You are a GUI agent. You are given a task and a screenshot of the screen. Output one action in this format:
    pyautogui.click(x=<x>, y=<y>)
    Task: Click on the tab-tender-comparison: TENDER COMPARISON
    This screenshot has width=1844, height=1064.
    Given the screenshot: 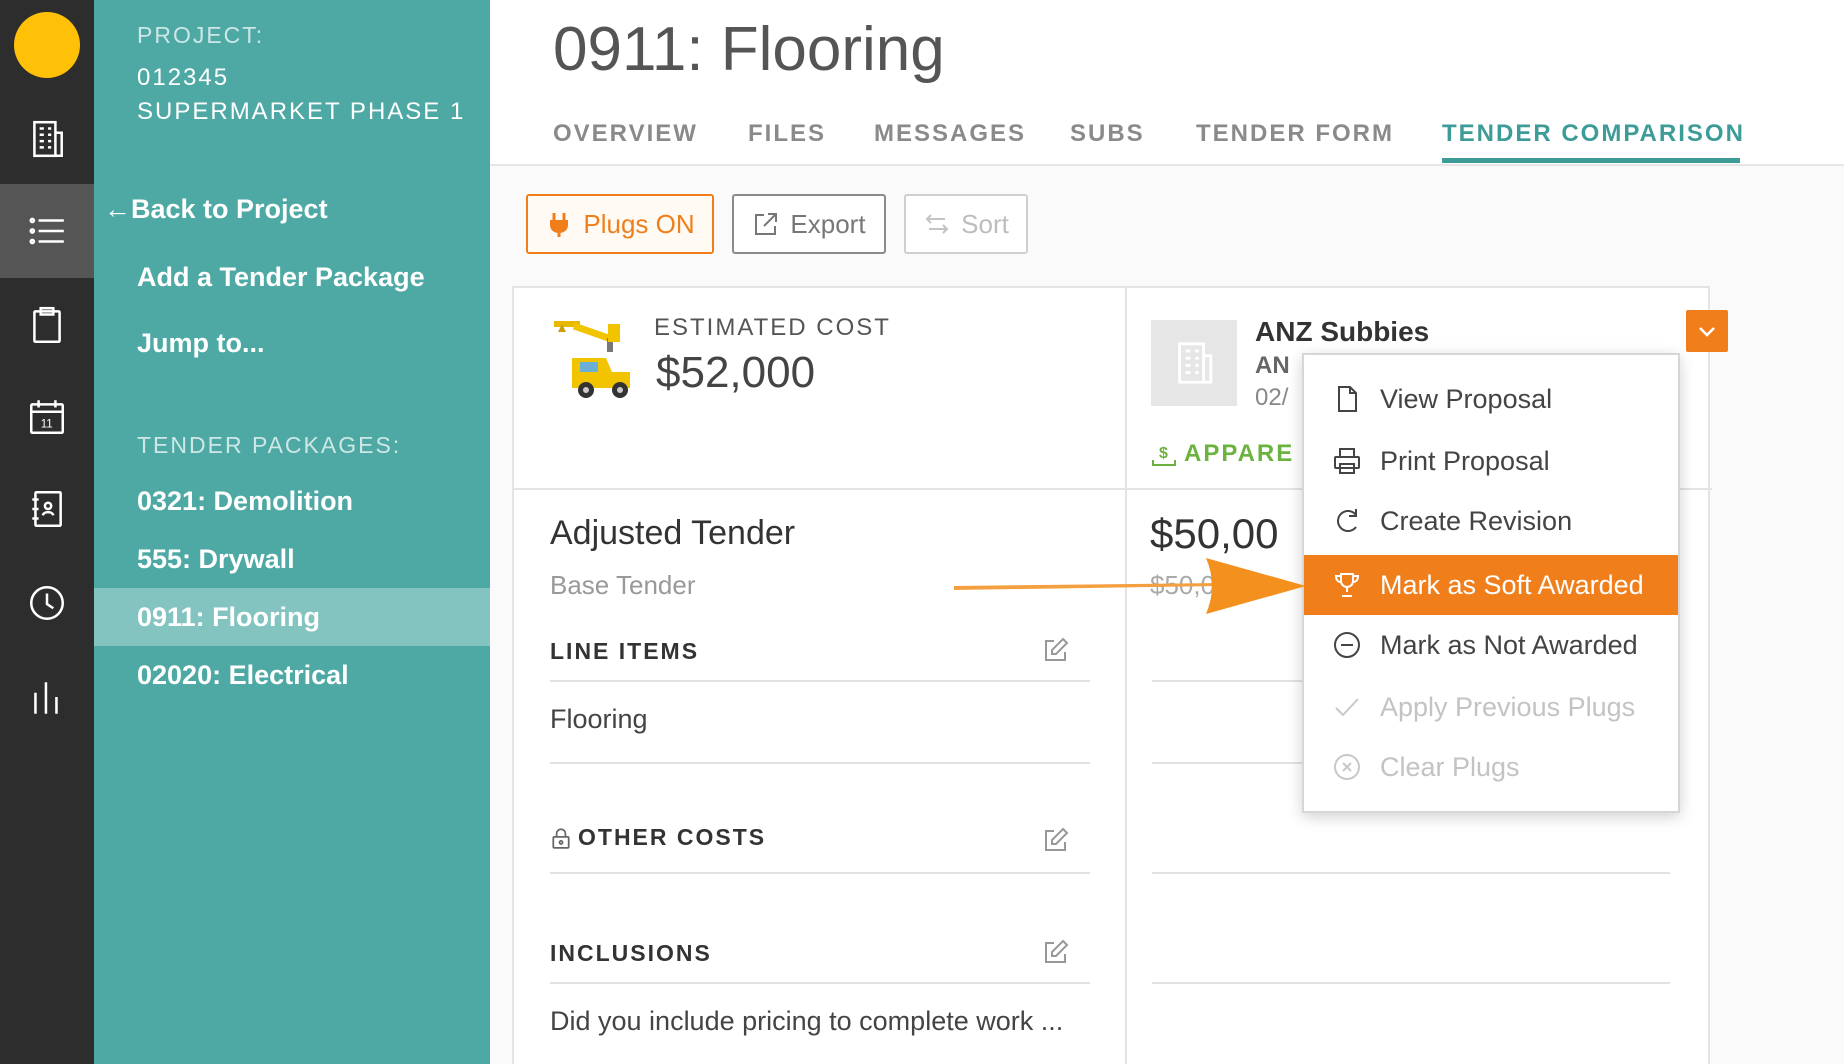 What is the action you would take?
    pyautogui.click(x=1593, y=134)
    